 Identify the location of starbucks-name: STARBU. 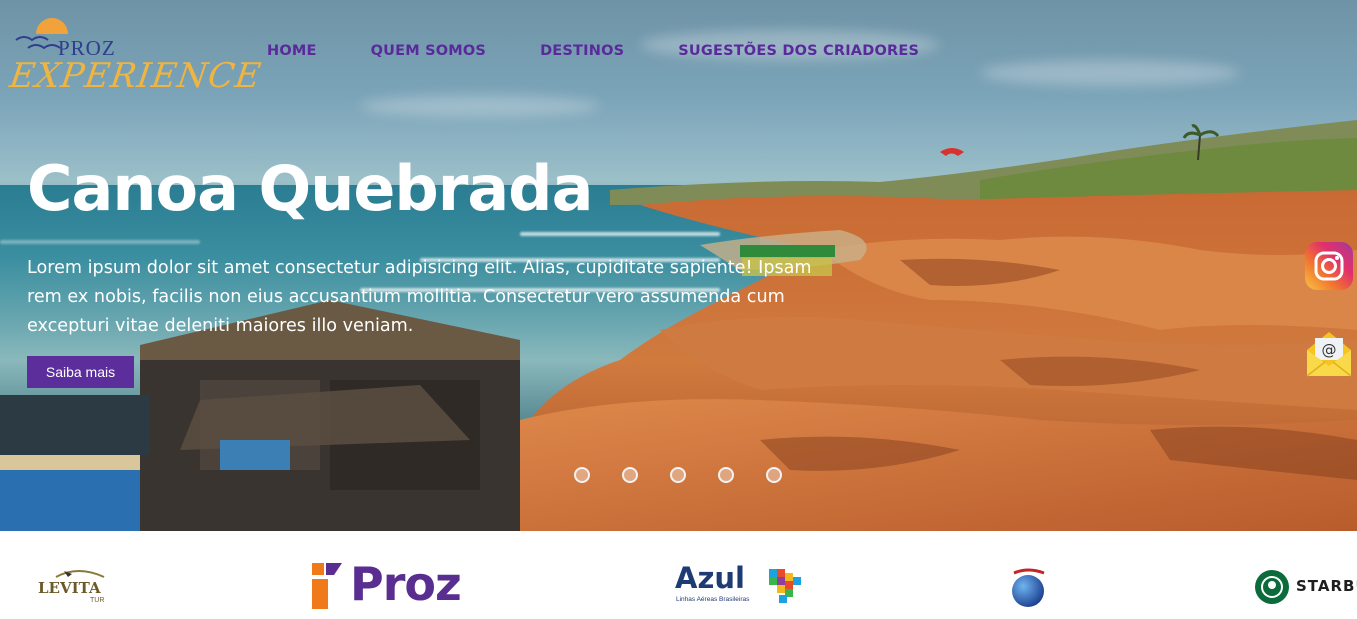
(1326, 586).